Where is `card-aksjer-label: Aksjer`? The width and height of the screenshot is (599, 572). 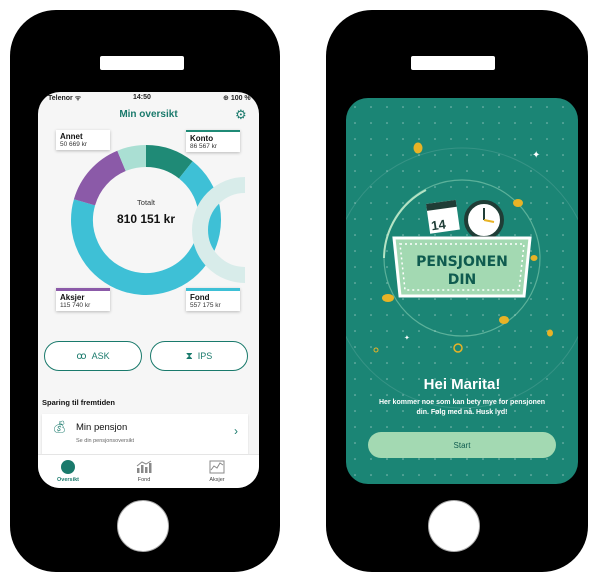
card-aksjer-label: Aksjer is located at coordinates (72, 297).